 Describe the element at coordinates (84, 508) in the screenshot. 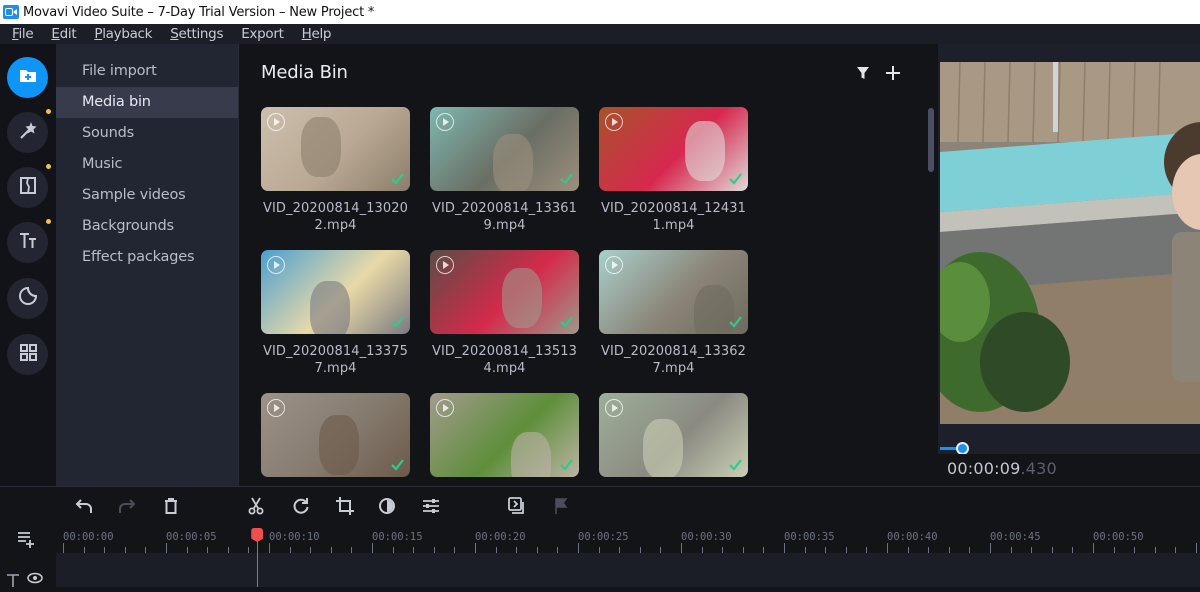

I see `undo-button` at that location.